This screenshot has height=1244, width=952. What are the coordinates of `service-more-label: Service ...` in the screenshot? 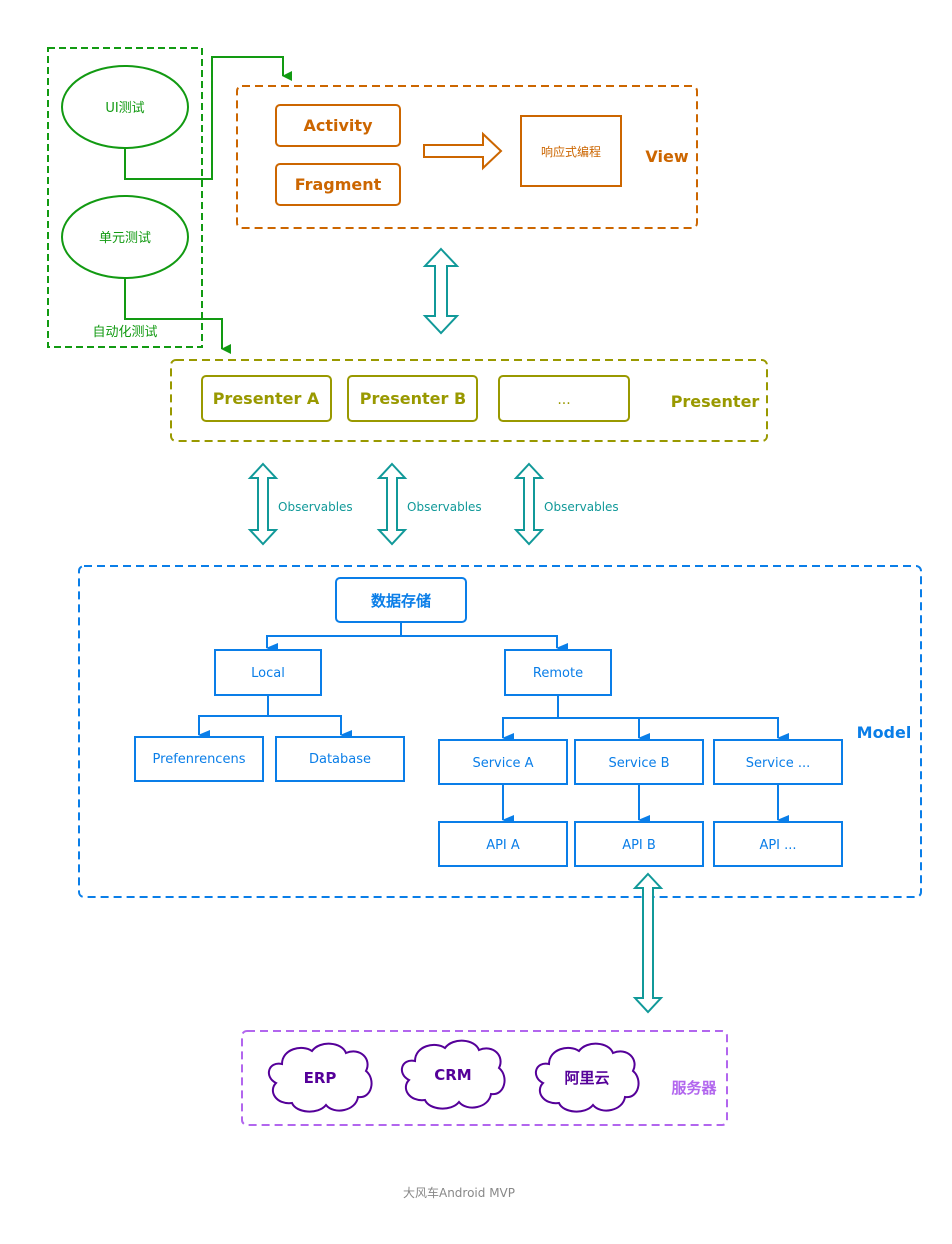 It's located at (778, 763).